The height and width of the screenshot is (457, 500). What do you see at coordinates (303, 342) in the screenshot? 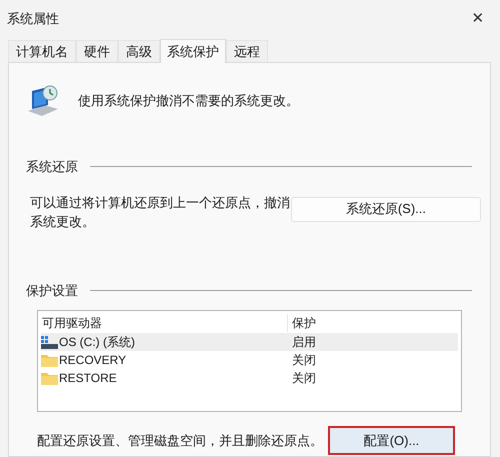
I see `protection-status: 启用` at bounding box center [303, 342].